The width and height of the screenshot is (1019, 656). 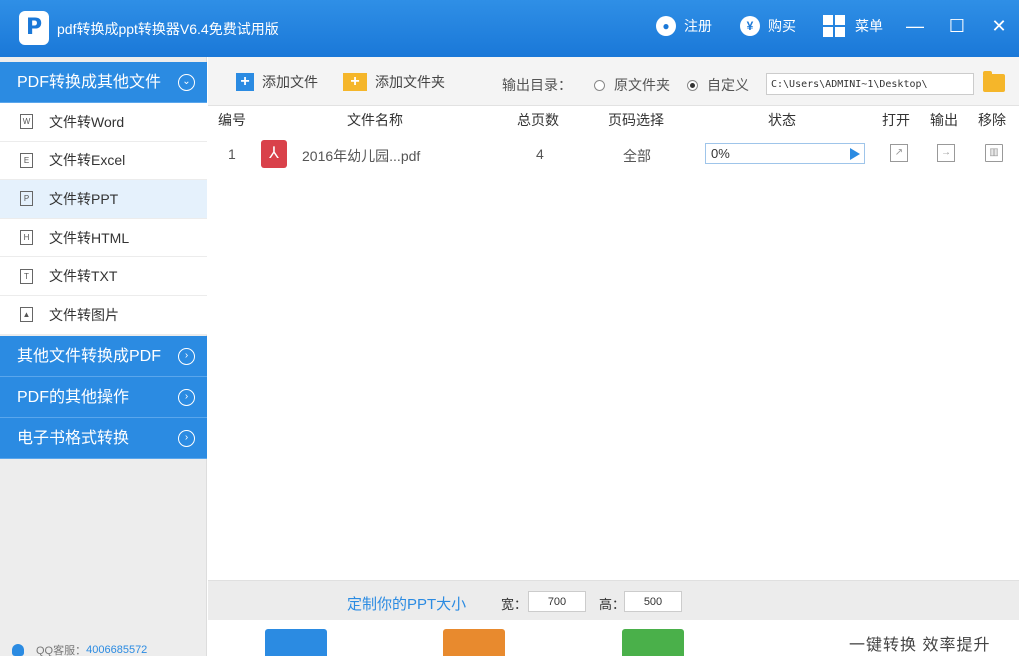 I want to click on chevron-down-icon: ⌄, so click(x=186, y=82).